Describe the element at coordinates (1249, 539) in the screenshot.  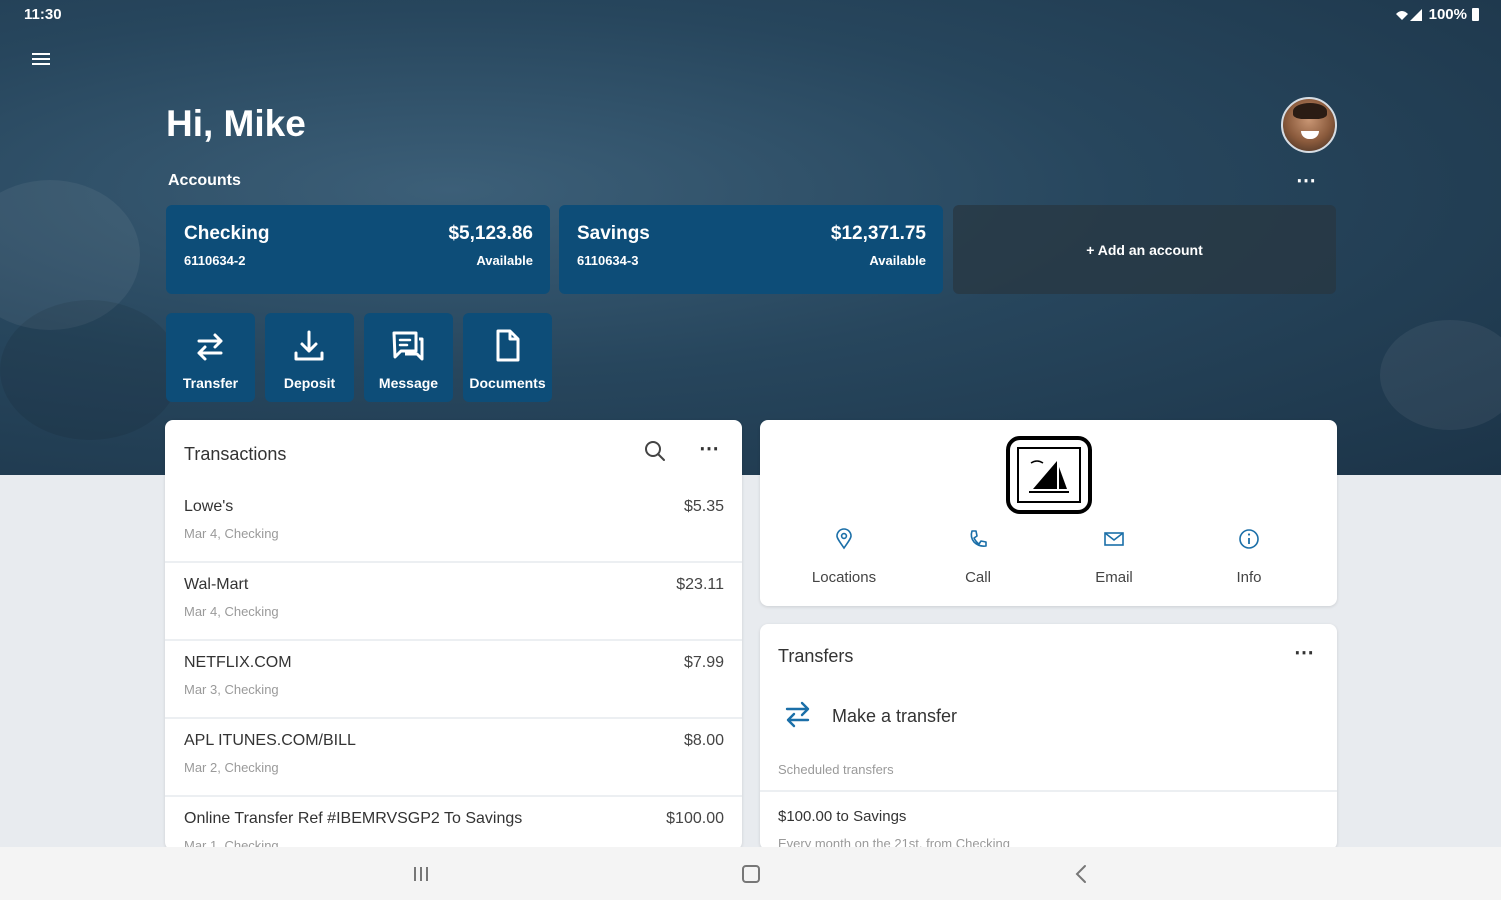
I see `info-icon` at that location.